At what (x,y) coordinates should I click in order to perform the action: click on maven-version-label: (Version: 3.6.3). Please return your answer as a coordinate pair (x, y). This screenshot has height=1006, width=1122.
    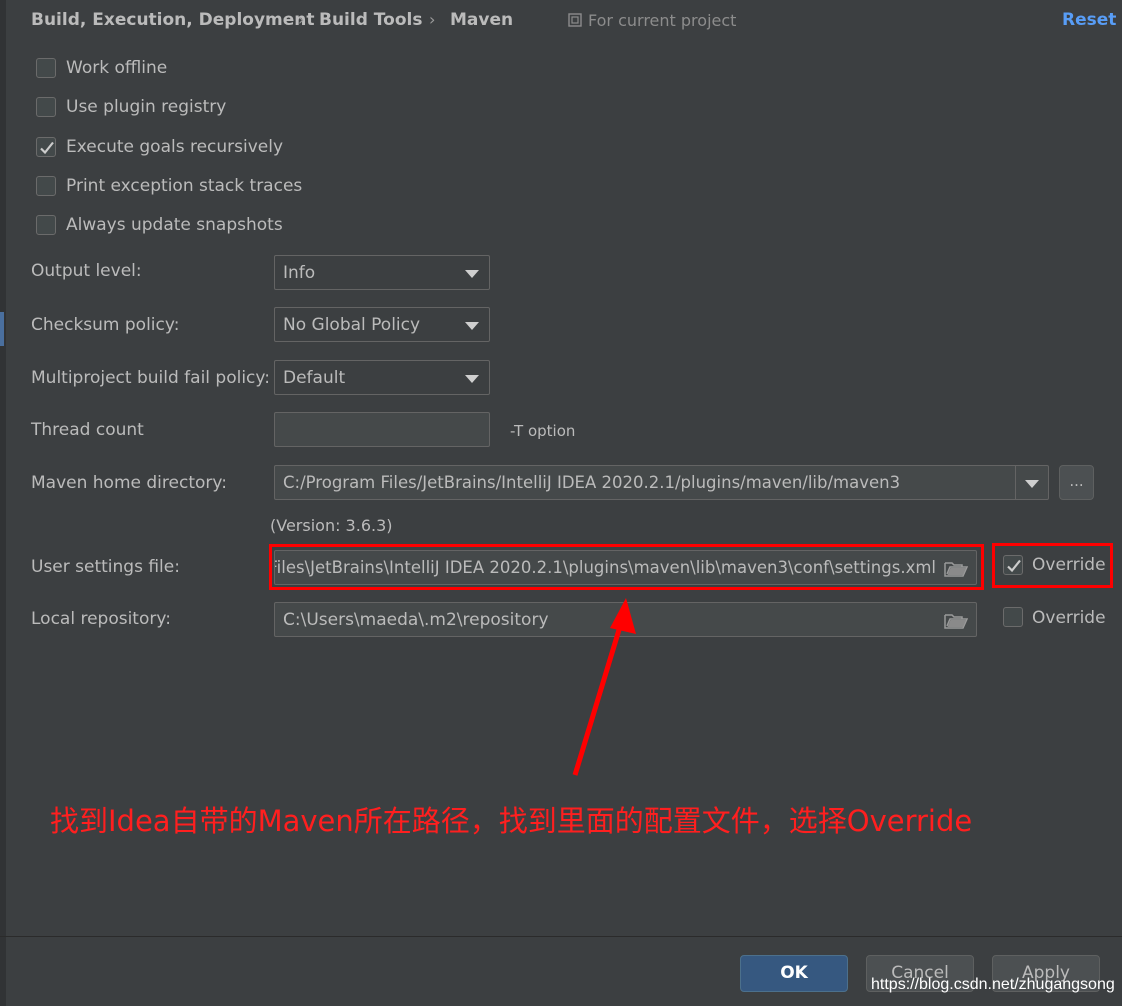
    Looking at the image, I should click on (331, 525).